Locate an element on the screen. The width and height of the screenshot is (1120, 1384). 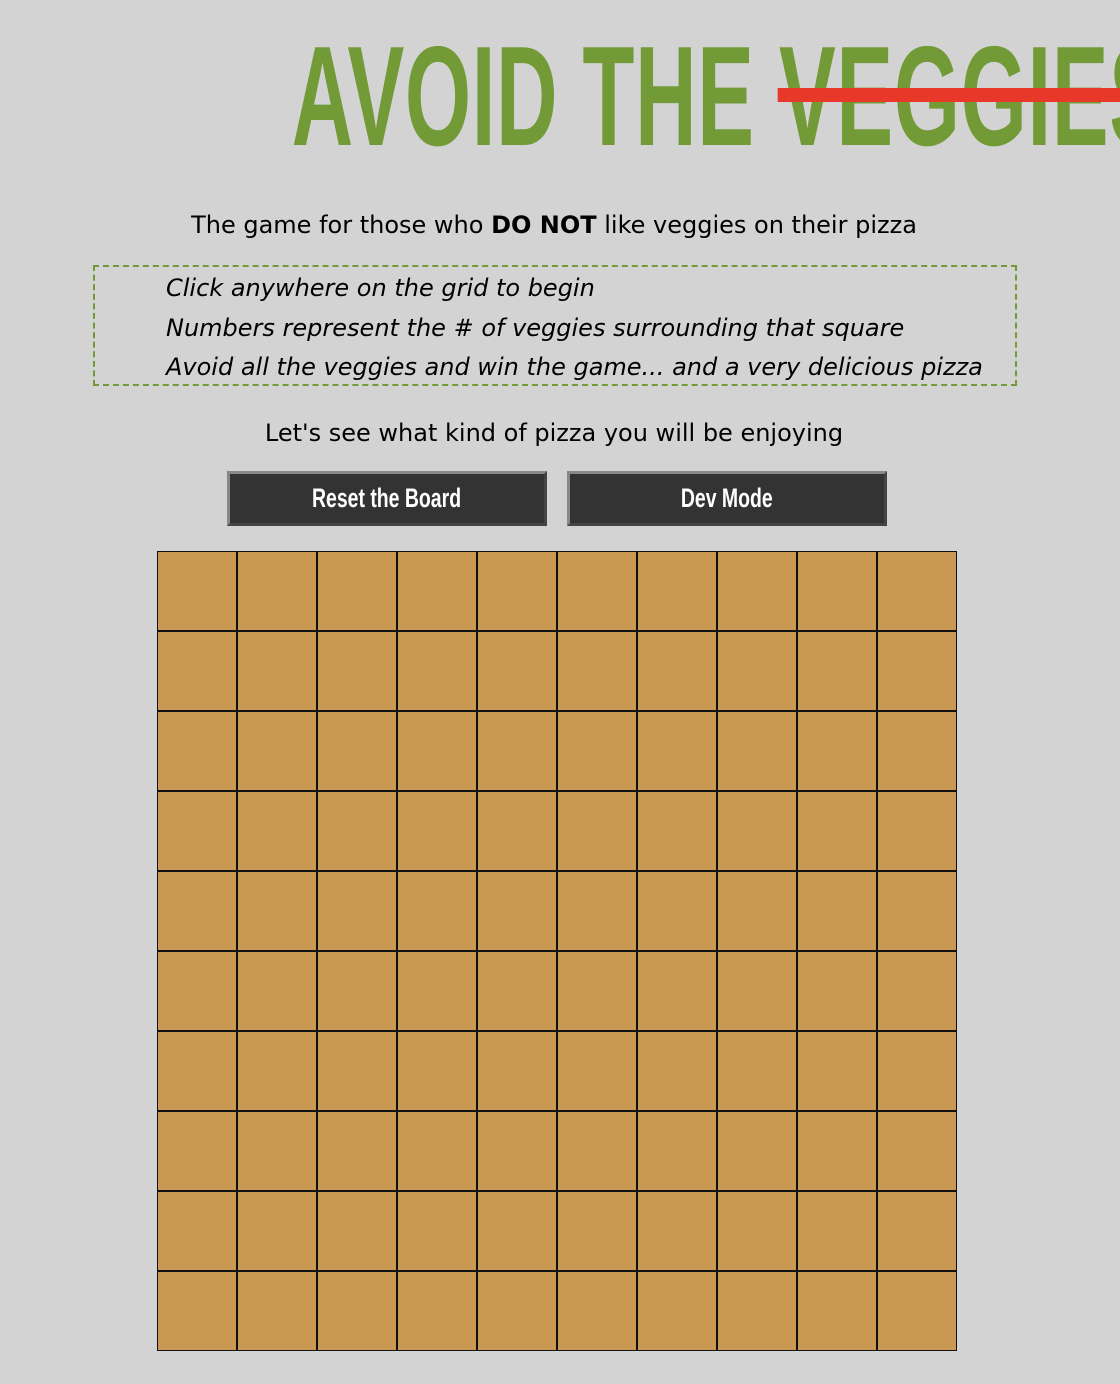
dev-mode-button: Dev Mode is located at coordinates (727, 498).